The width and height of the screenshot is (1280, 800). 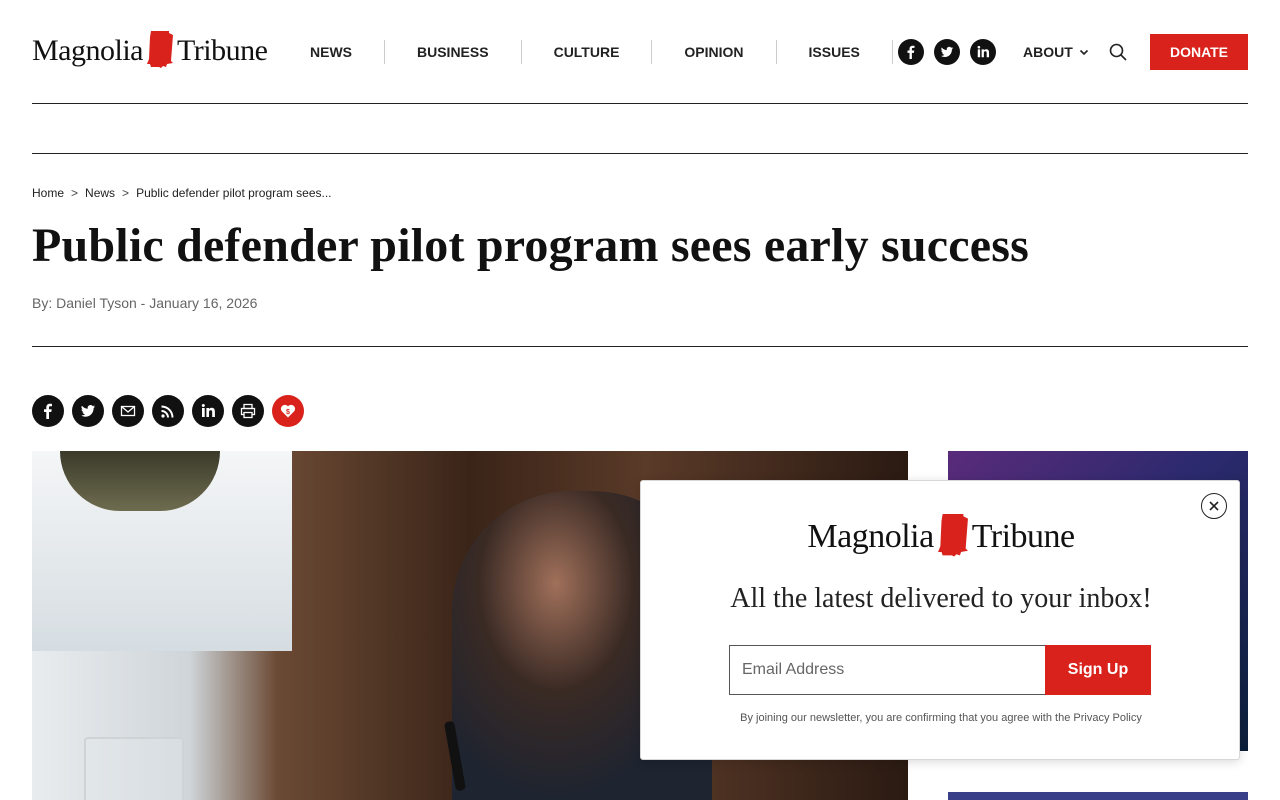 I want to click on rss-icon, so click(x=168, y=411).